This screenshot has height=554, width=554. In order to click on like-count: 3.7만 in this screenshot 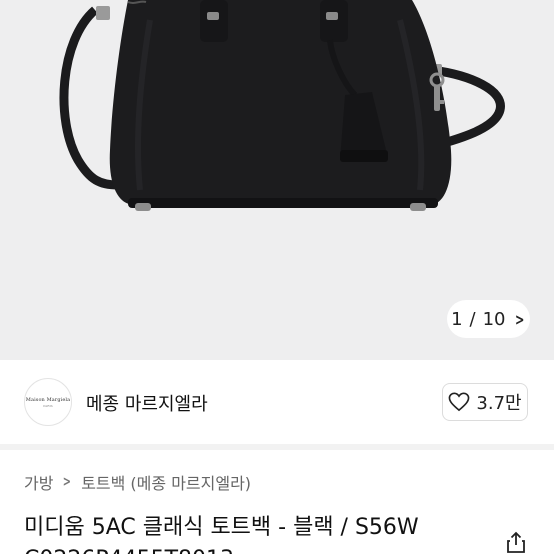, I will do `click(499, 403)`.